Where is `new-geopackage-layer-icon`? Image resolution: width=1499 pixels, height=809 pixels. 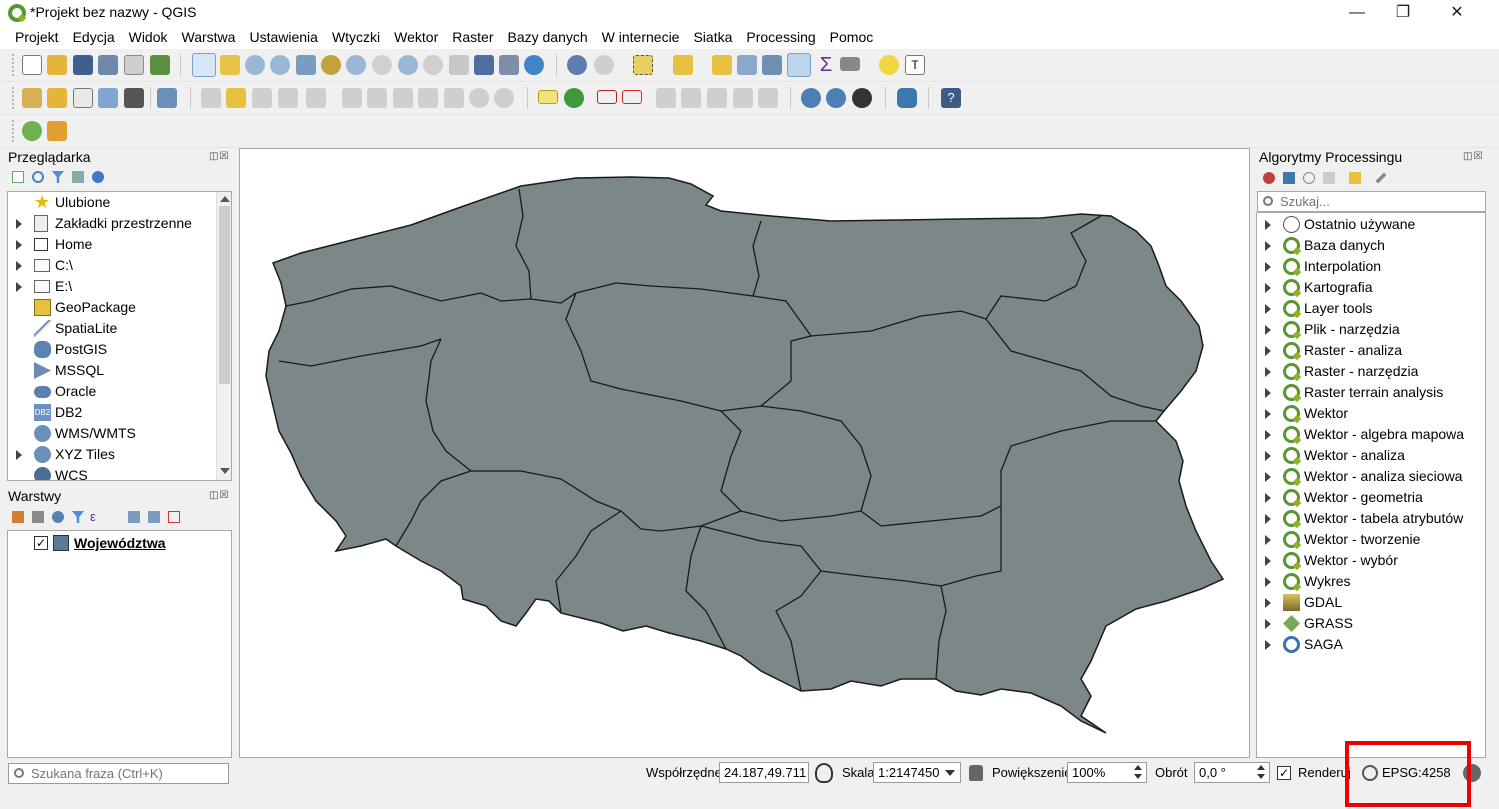
new-geopackage-layer-icon is located at coordinates (57, 98).